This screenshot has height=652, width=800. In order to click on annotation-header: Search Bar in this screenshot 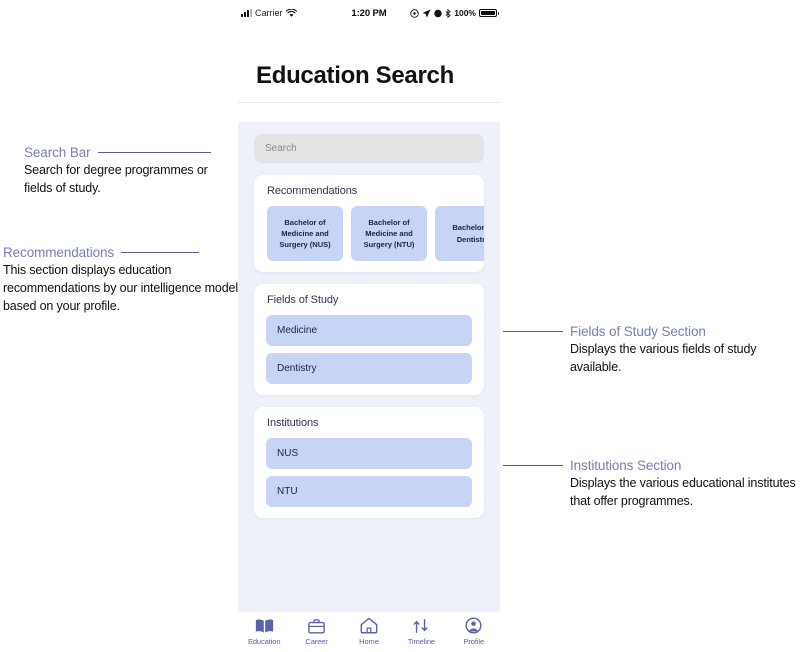, I will do `click(131, 152)`.